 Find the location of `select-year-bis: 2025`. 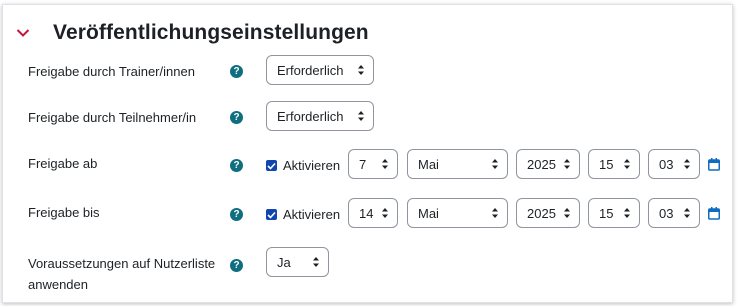

select-year-bis: 2025 is located at coordinates (548, 213).